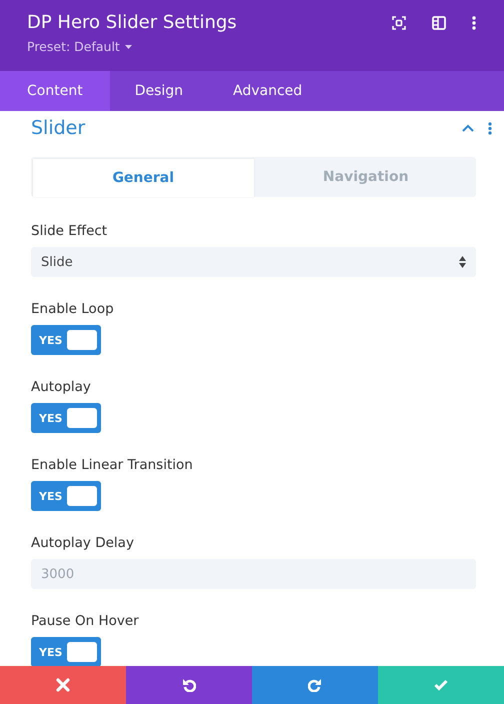 This screenshot has width=504, height=704. Describe the element at coordinates (143, 178) in the screenshot. I see `subtab: General` at that location.